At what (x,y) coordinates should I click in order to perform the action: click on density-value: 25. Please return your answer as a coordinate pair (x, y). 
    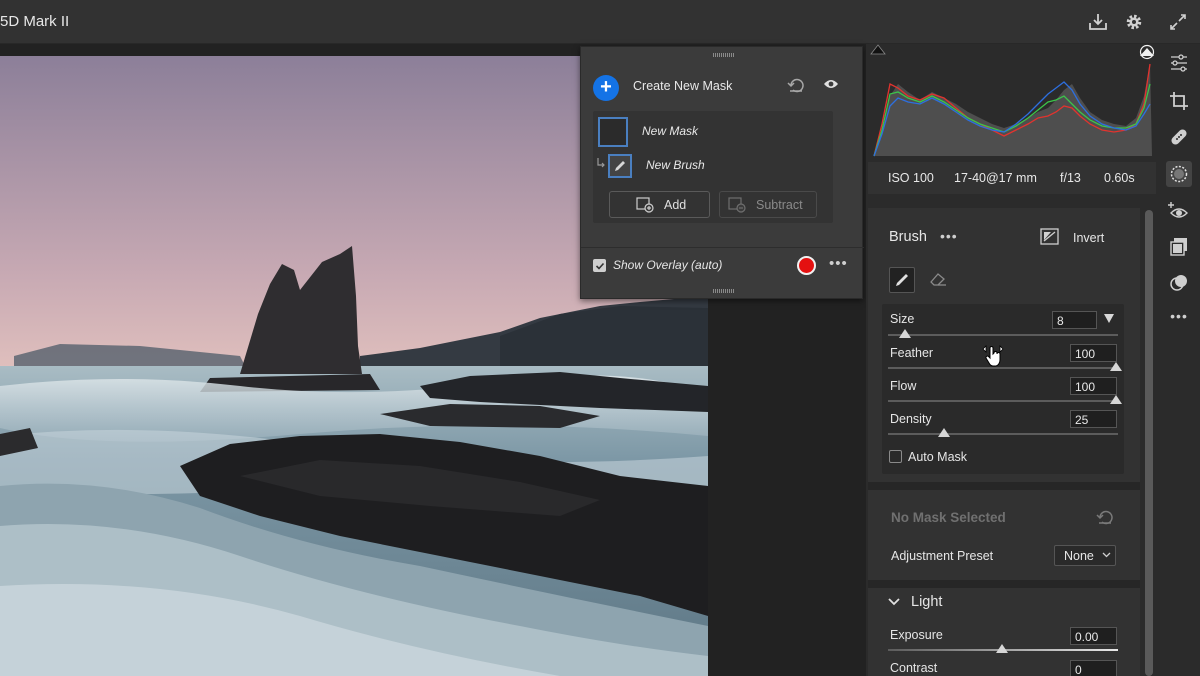
    Looking at the image, I should click on (1093, 419).